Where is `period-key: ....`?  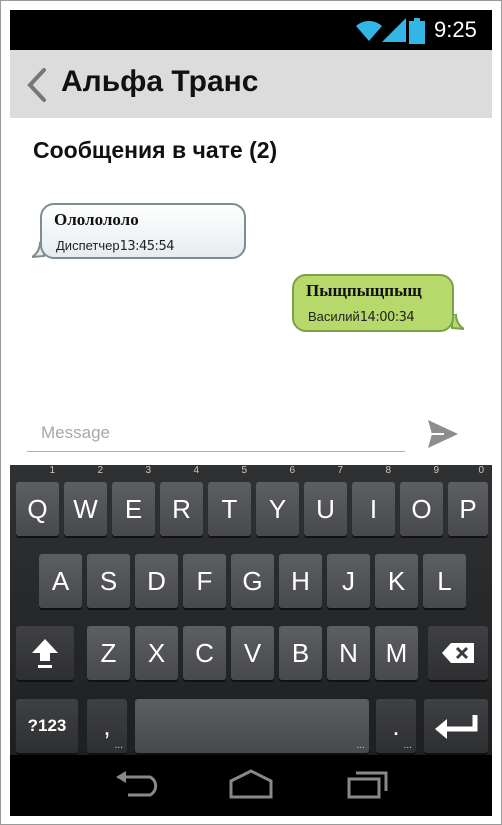 period-key: .... is located at coordinates (396, 726).